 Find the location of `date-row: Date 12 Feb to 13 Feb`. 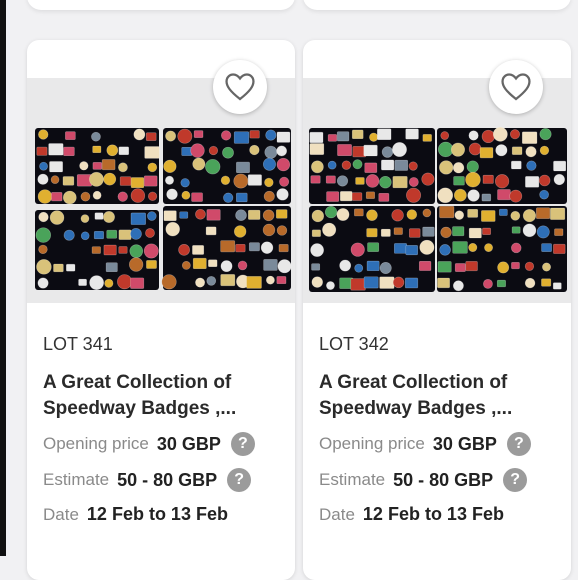

date-row: Date 12 Feb to 13 Feb is located at coordinates (135, 514).